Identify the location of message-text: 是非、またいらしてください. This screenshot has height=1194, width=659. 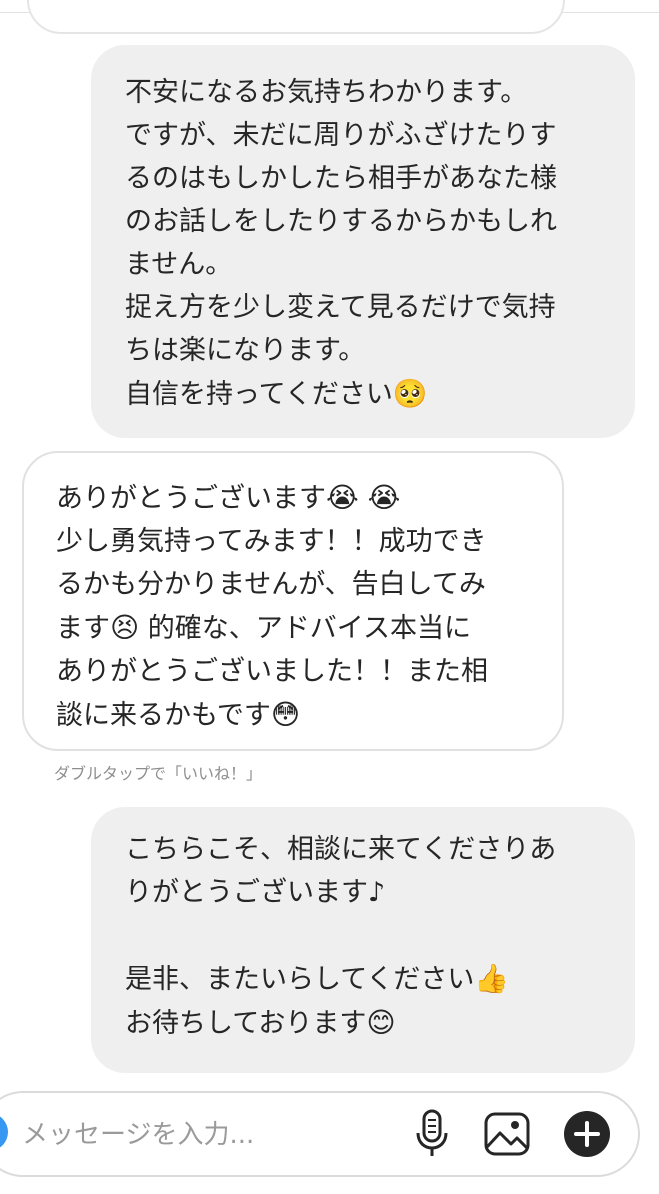
(300, 979).